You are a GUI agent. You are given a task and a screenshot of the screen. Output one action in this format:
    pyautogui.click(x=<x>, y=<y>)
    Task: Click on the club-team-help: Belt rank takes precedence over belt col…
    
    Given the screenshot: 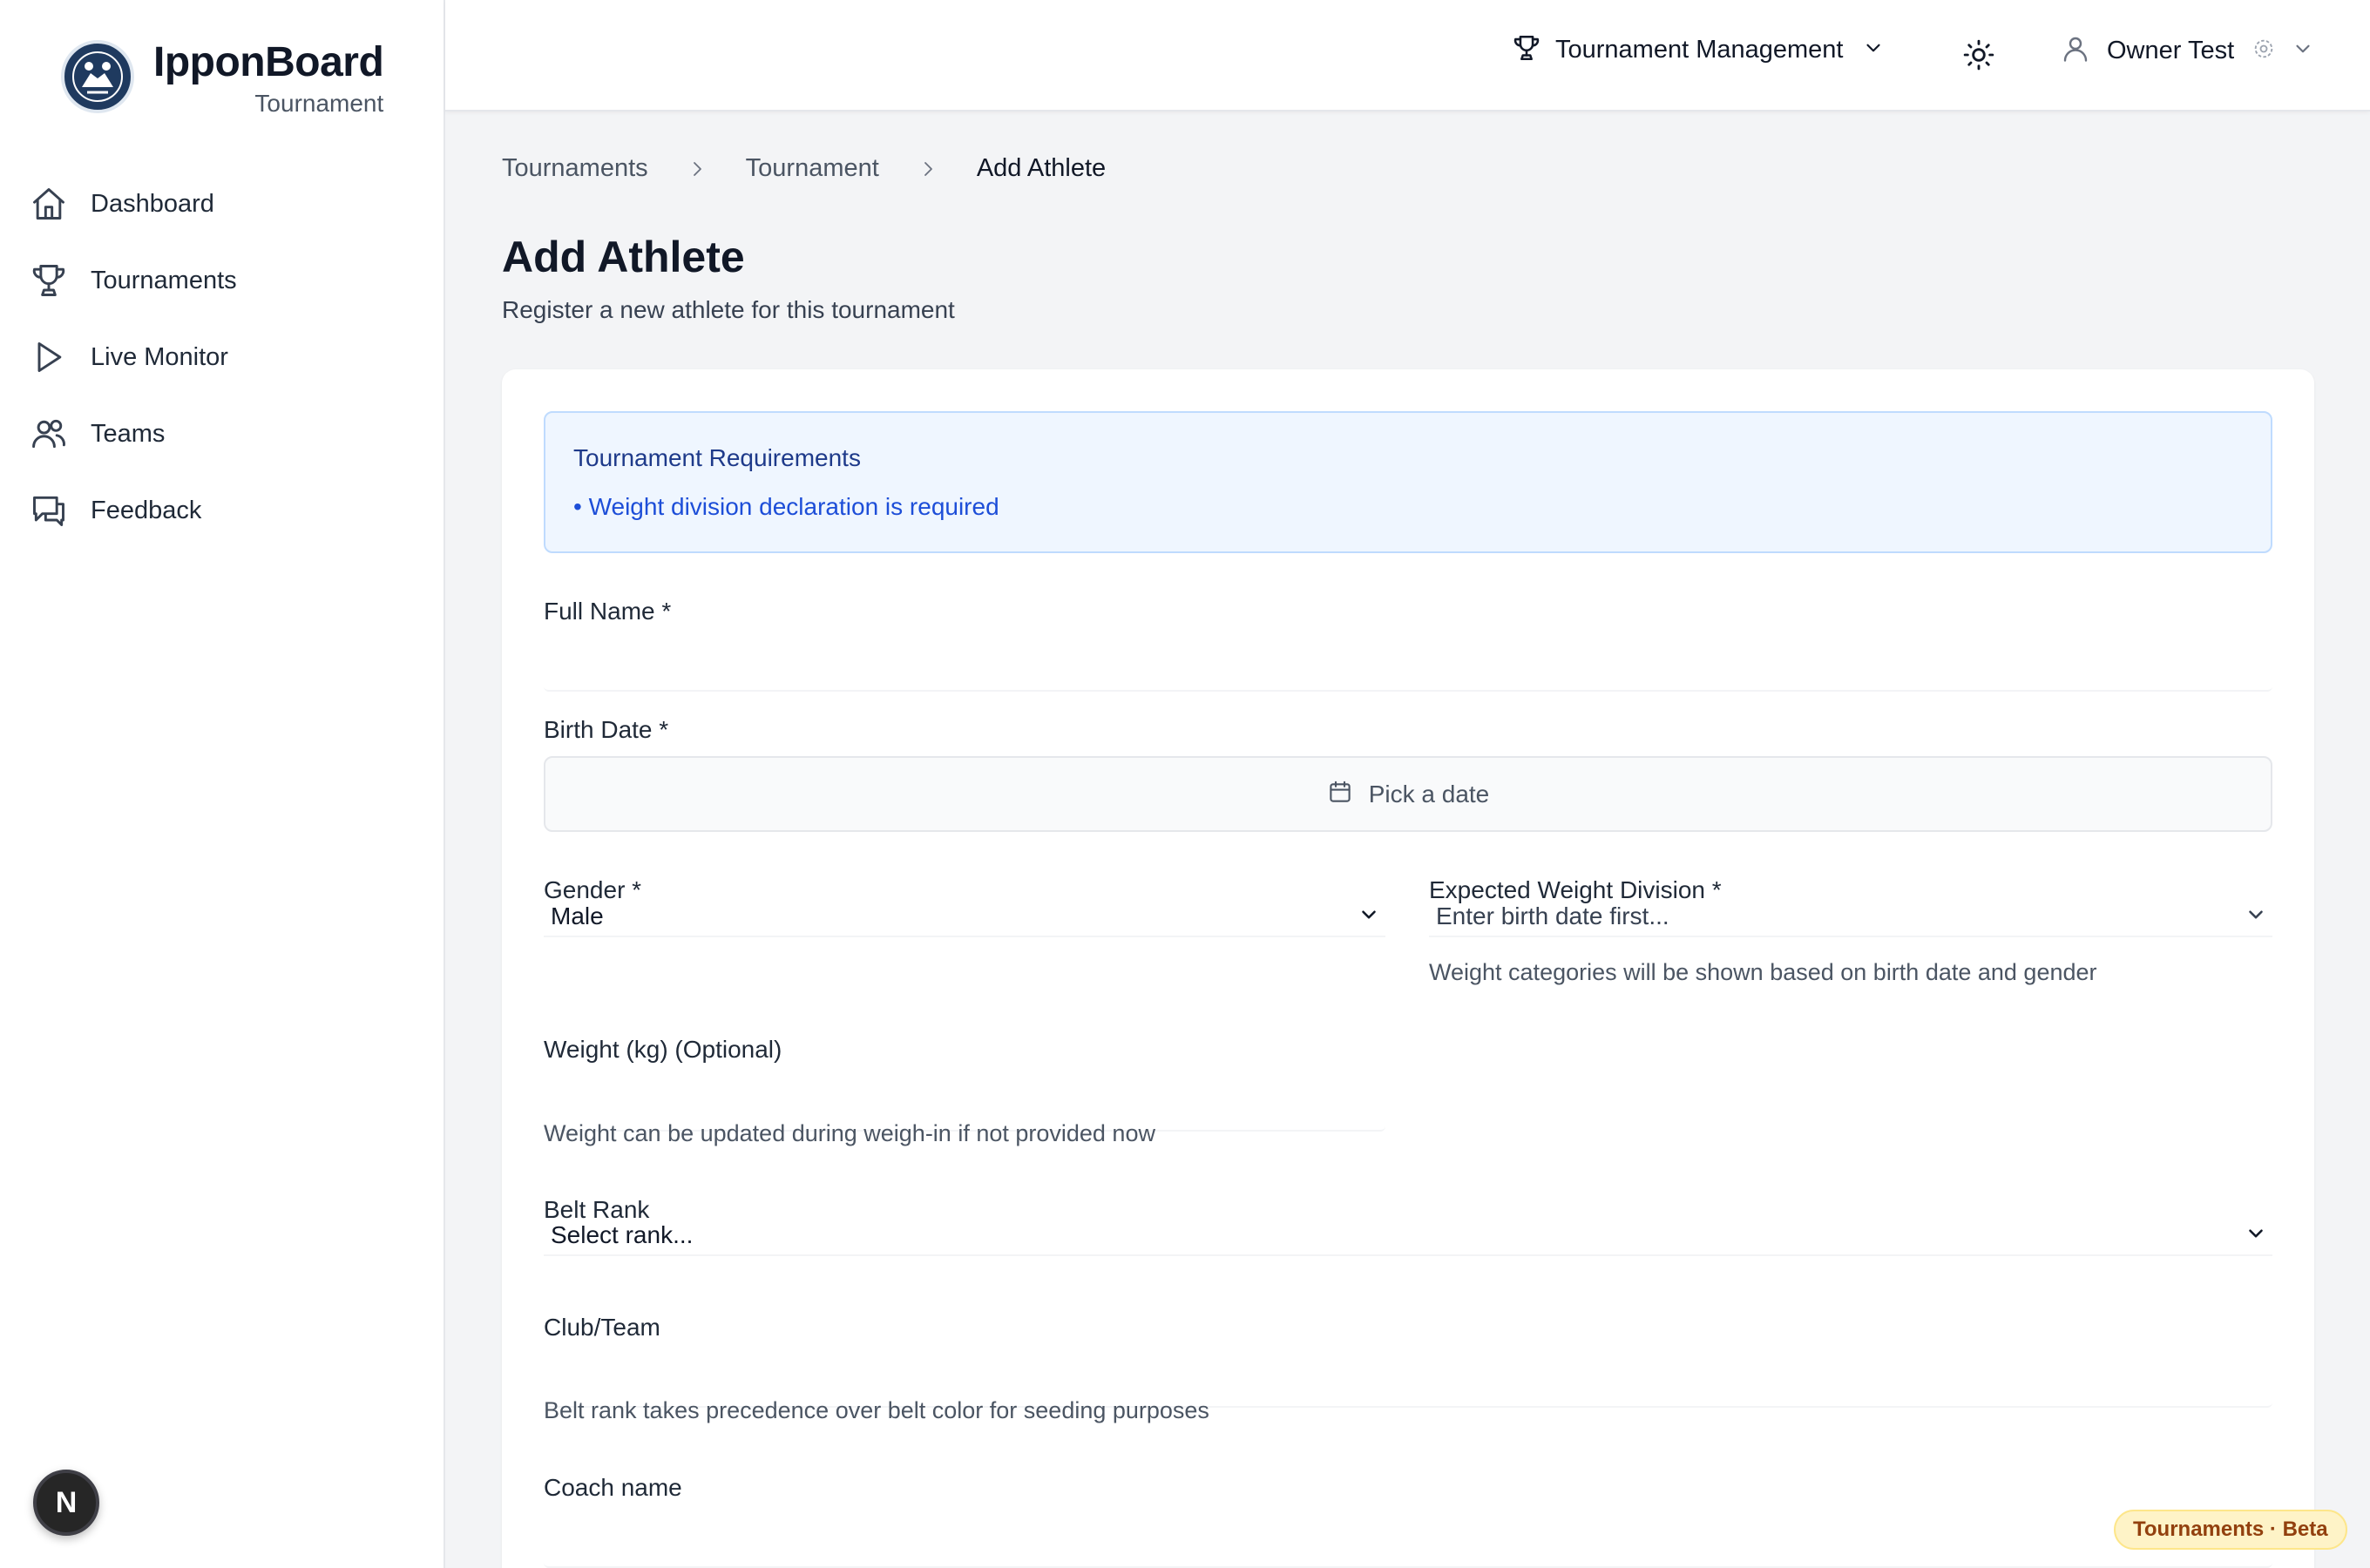 What is the action you would take?
    pyautogui.click(x=876, y=1410)
    